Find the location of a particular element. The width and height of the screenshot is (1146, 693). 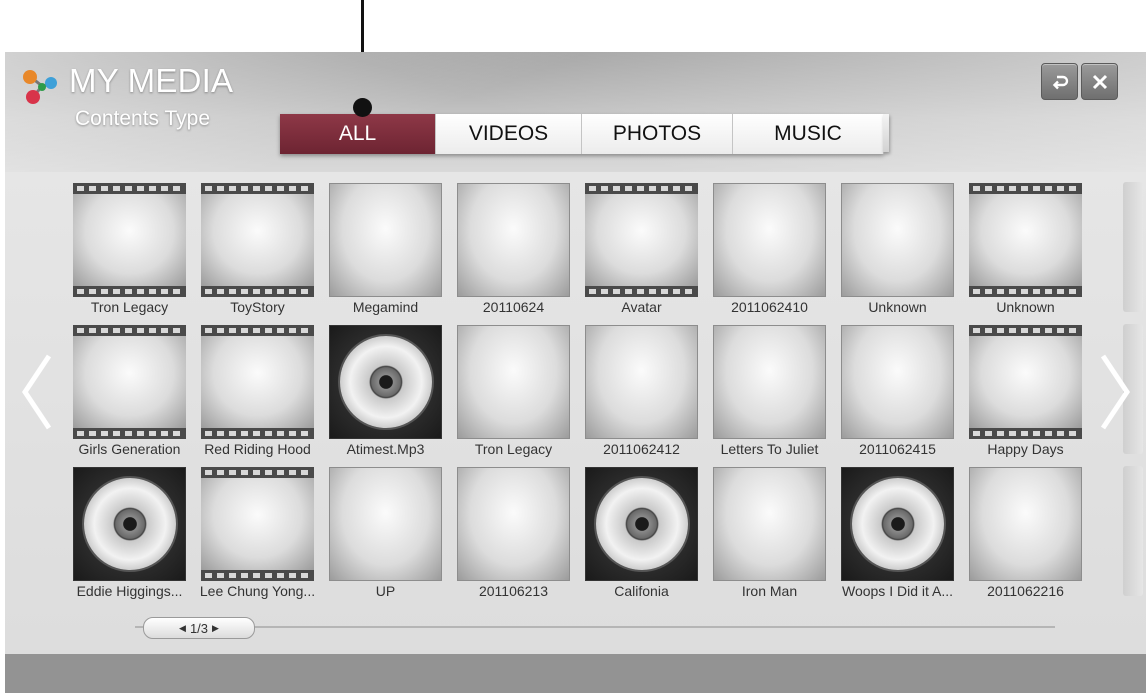

page-scroll-track is located at coordinates (595, 627).